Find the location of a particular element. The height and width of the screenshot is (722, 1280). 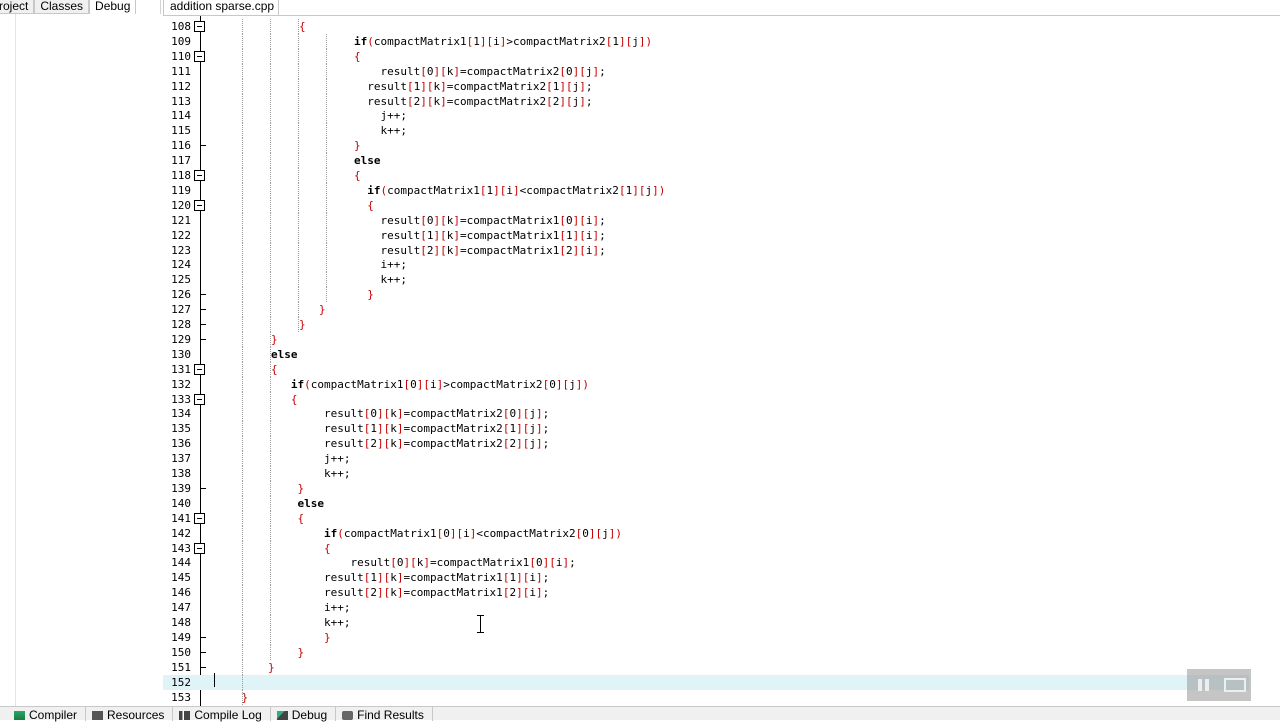

code-line-115: 115 k++; is located at coordinates (713, 131).